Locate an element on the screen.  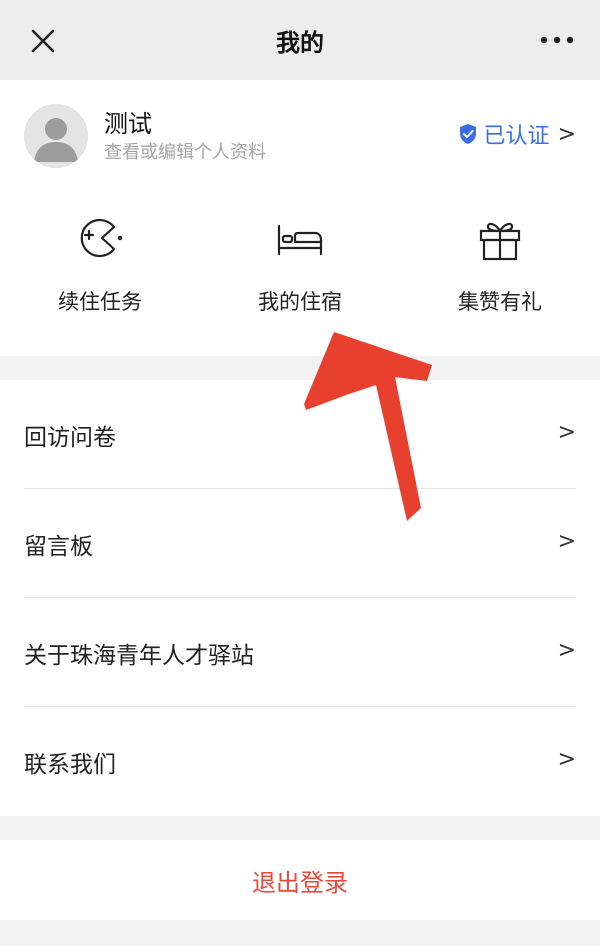
default-avatar-icon is located at coordinates (56, 136).